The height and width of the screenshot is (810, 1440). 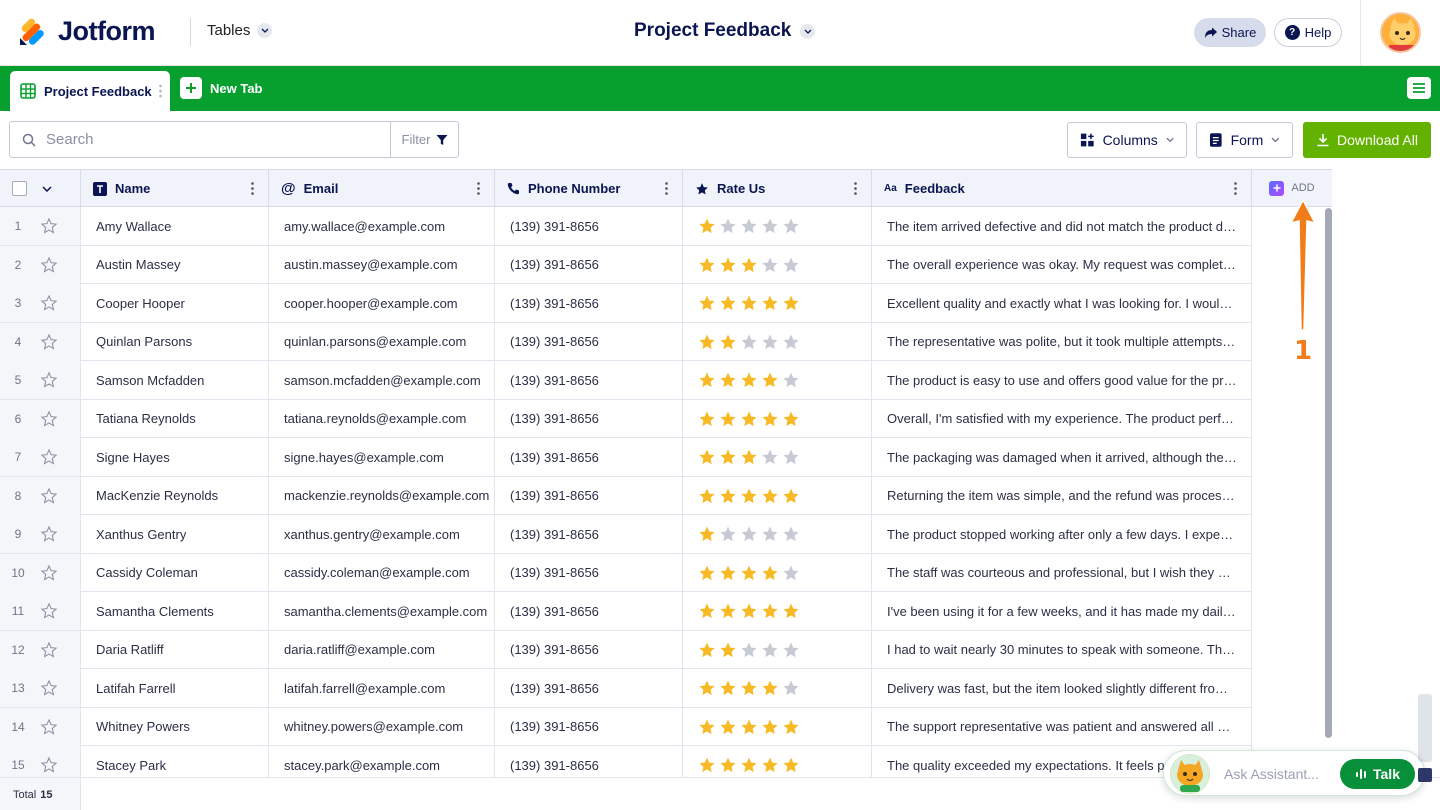 I want to click on help-button: ? Help, so click(x=1308, y=32).